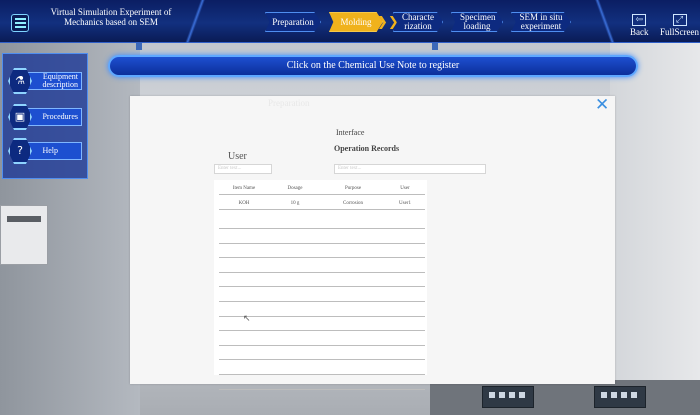 This screenshot has width=700, height=415. I want to click on lab-counter, so click(565, 397).